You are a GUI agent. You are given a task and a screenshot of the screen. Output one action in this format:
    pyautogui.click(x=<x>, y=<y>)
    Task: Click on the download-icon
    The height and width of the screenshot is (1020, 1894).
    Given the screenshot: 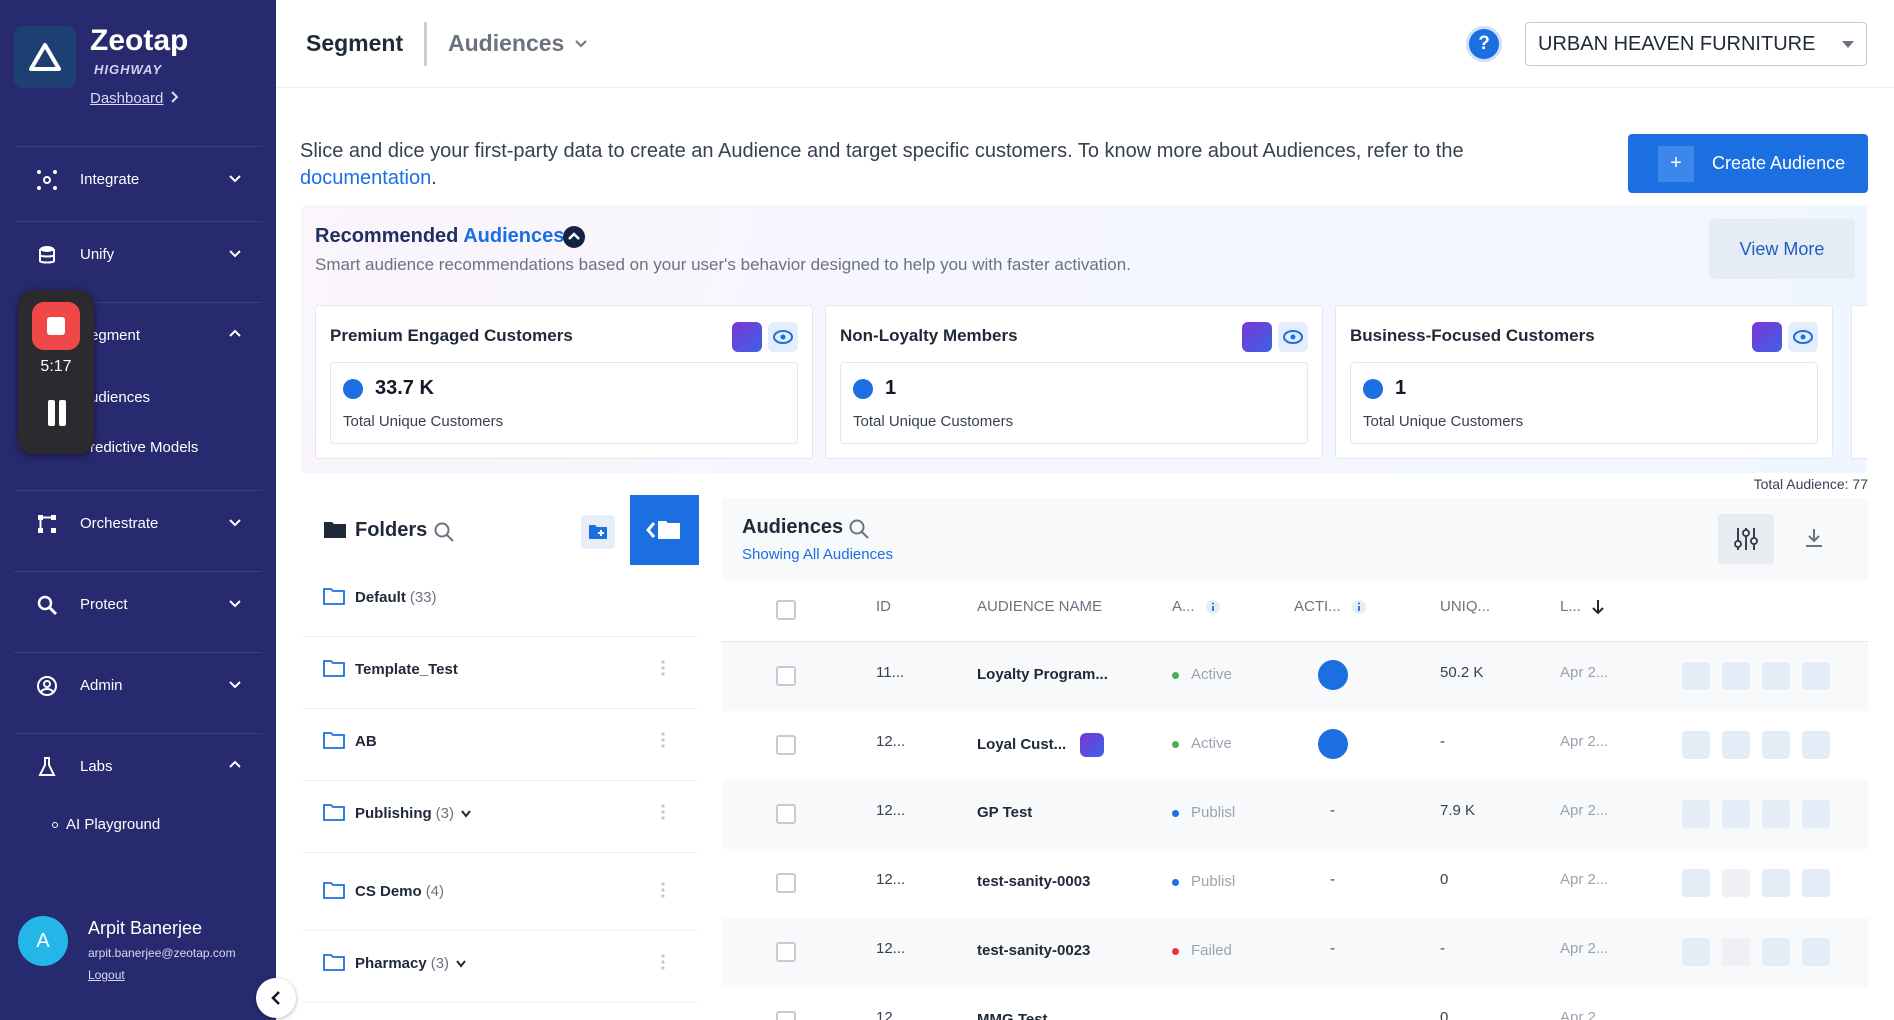 What is the action you would take?
    pyautogui.click(x=1814, y=538)
    